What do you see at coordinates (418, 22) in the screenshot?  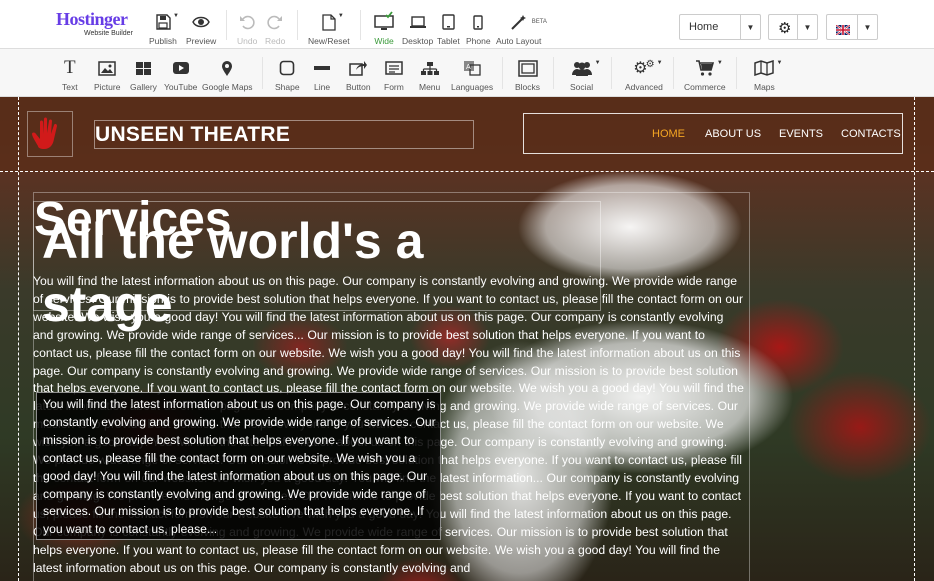 I see `laptop-icon` at bounding box center [418, 22].